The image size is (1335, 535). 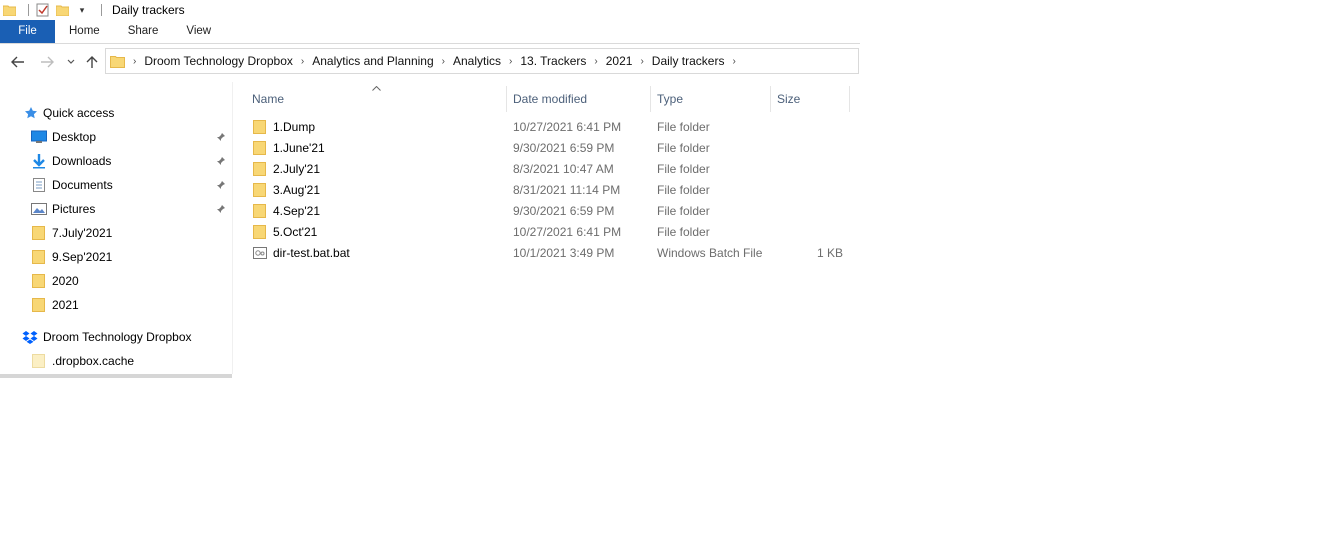 What do you see at coordinates (710, 253) in the screenshot?
I see `file-type: Windows Batch File` at bounding box center [710, 253].